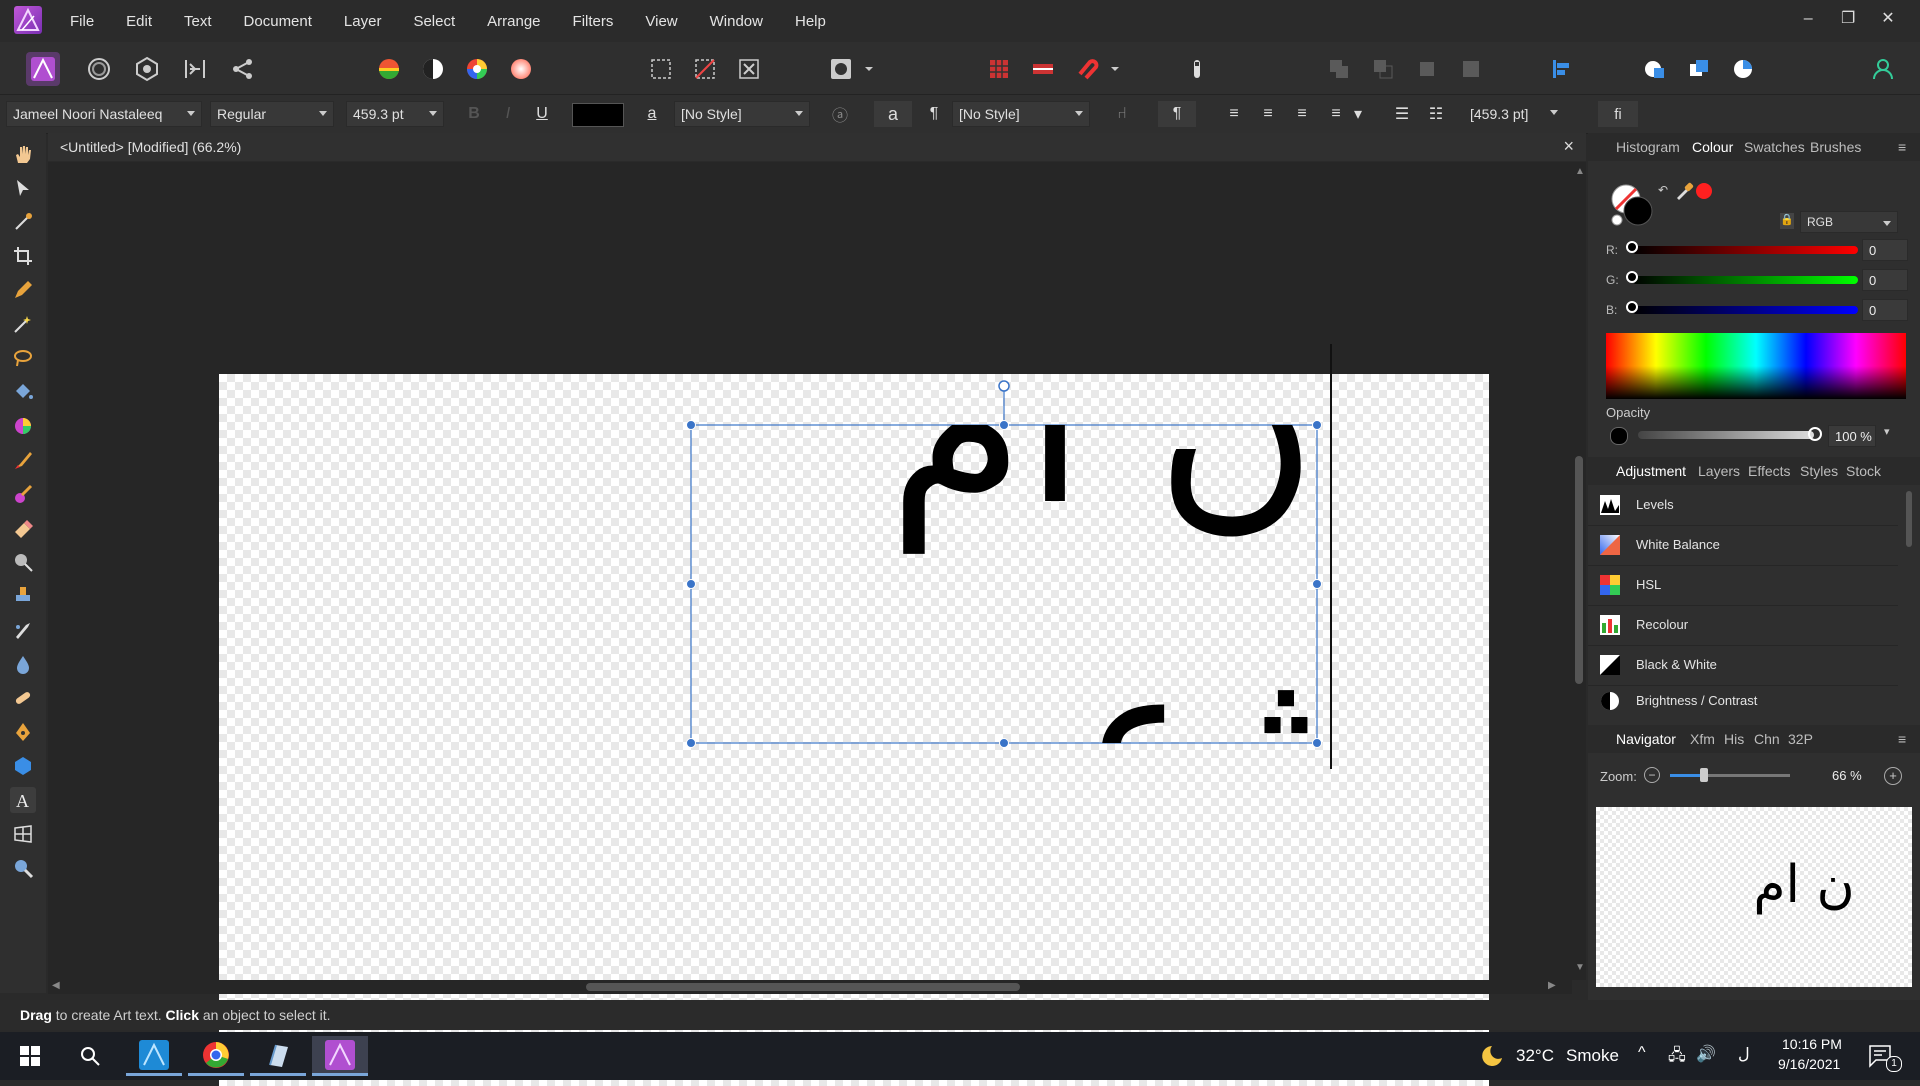 The image size is (1920, 1086). What do you see at coordinates (23, 324) in the screenshot?
I see `magic-wand-icon` at bounding box center [23, 324].